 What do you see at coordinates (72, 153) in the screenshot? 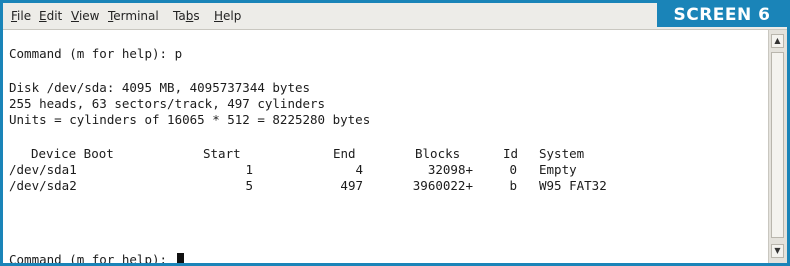
I see `column-header-device-boot: Device Boot` at bounding box center [72, 153].